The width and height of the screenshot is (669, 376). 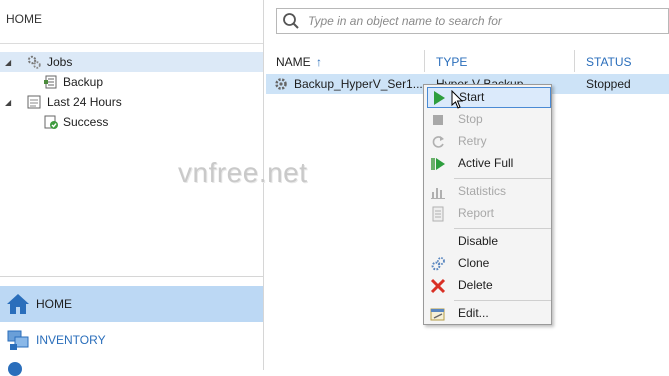 I want to click on nav-inventory: INVENTORY, so click(x=131, y=340).